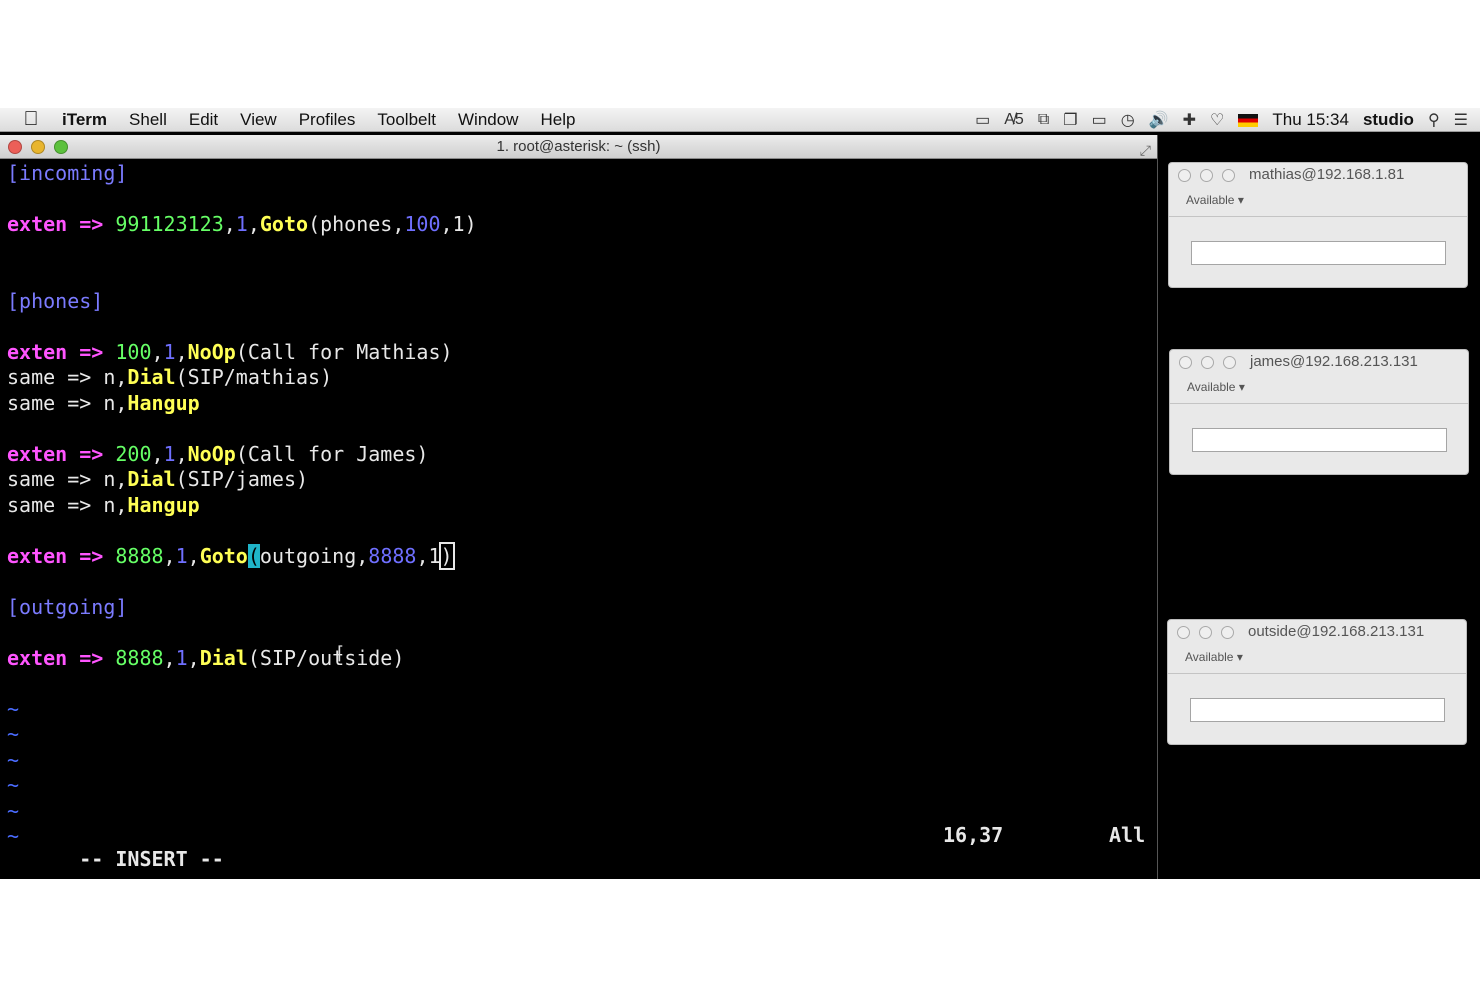 The image size is (1480, 987). What do you see at coordinates (230, 351) in the screenshot?
I see `code-line: exten => 100,1,NoOp(Call for Mathias)` at bounding box center [230, 351].